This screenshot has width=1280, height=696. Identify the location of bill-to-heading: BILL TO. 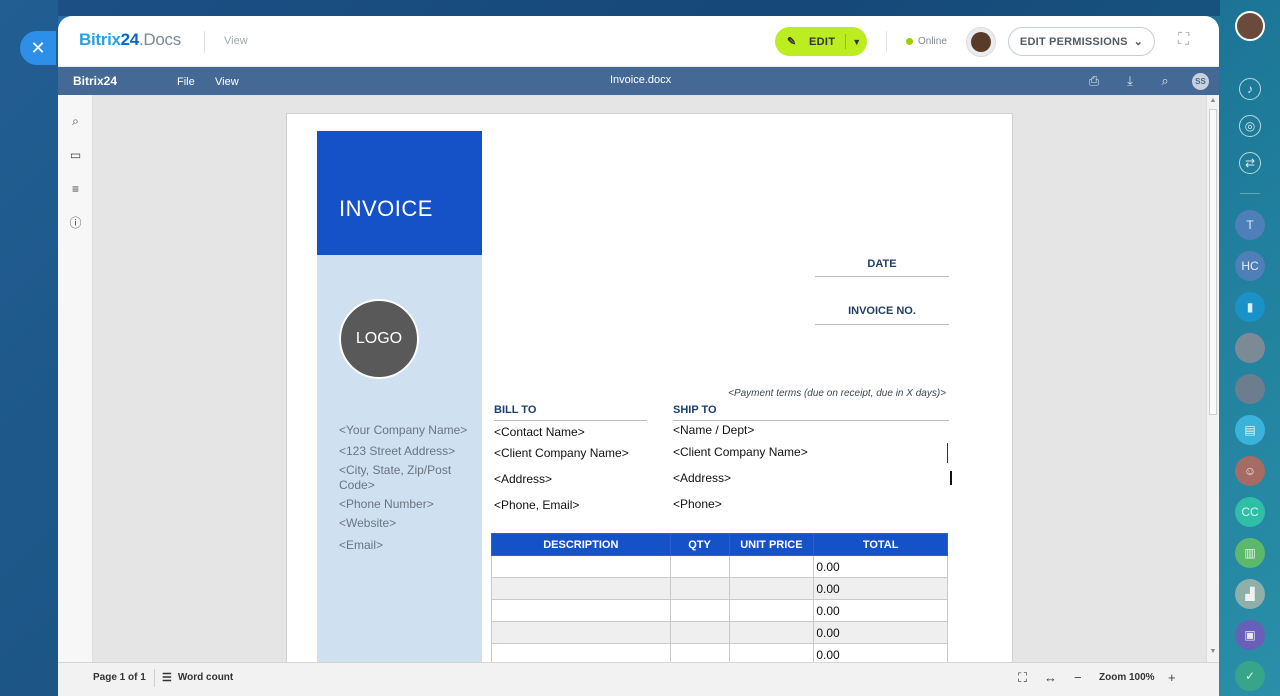
(515, 410).